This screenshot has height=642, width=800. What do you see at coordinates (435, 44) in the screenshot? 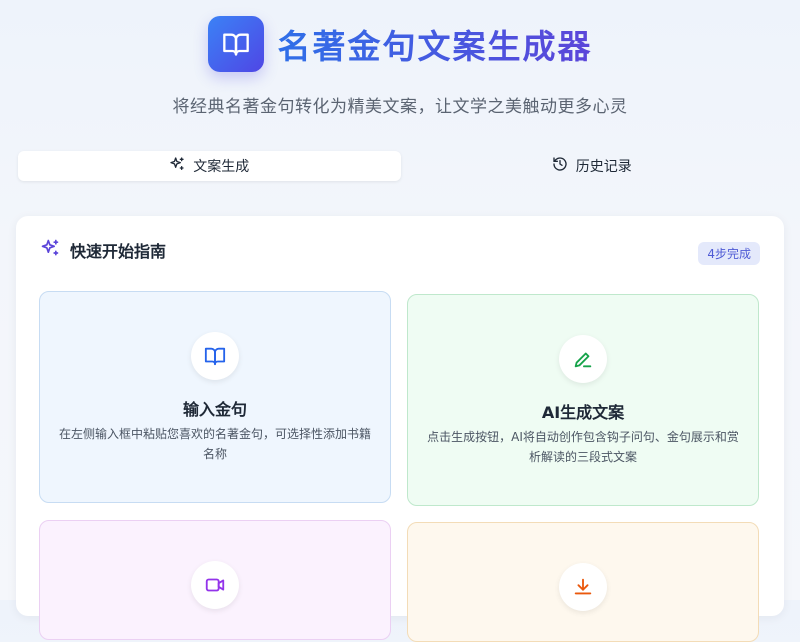
I see `page-title: 名著金句文案生成器` at bounding box center [435, 44].